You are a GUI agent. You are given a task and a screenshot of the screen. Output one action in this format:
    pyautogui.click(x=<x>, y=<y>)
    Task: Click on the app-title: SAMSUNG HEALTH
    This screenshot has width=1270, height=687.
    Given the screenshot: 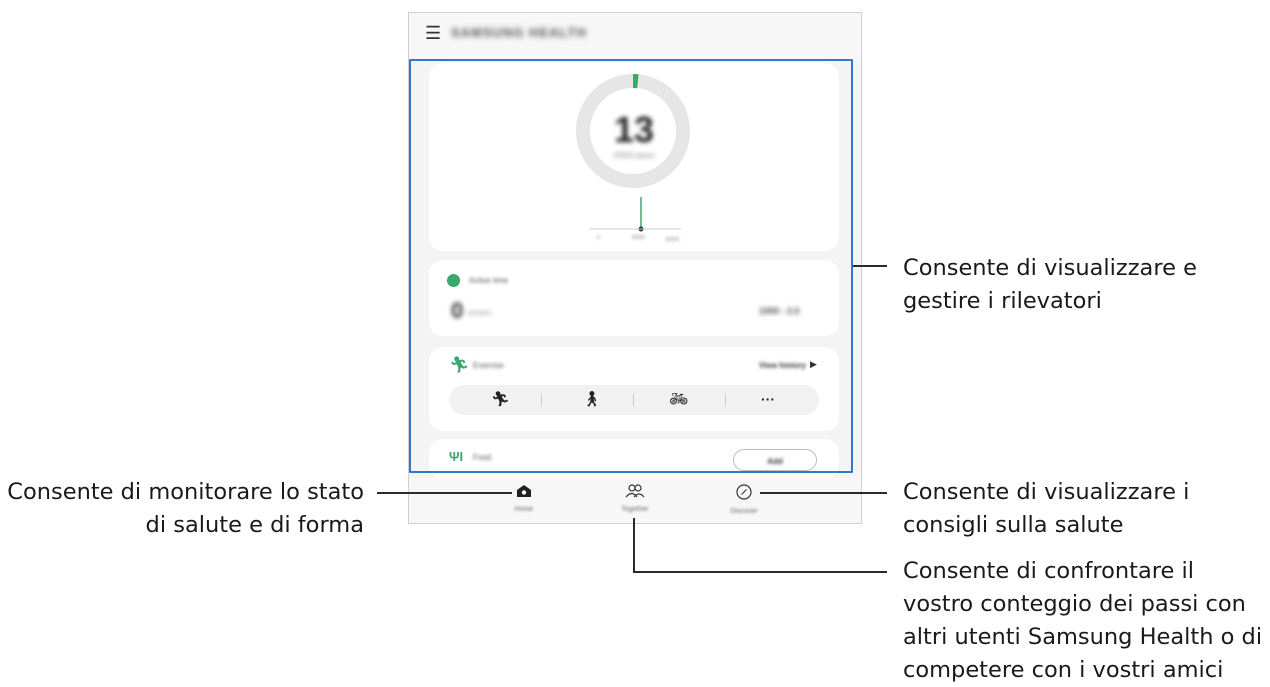 What is the action you would take?
    pyautogui.click(x=519, y=32)
    